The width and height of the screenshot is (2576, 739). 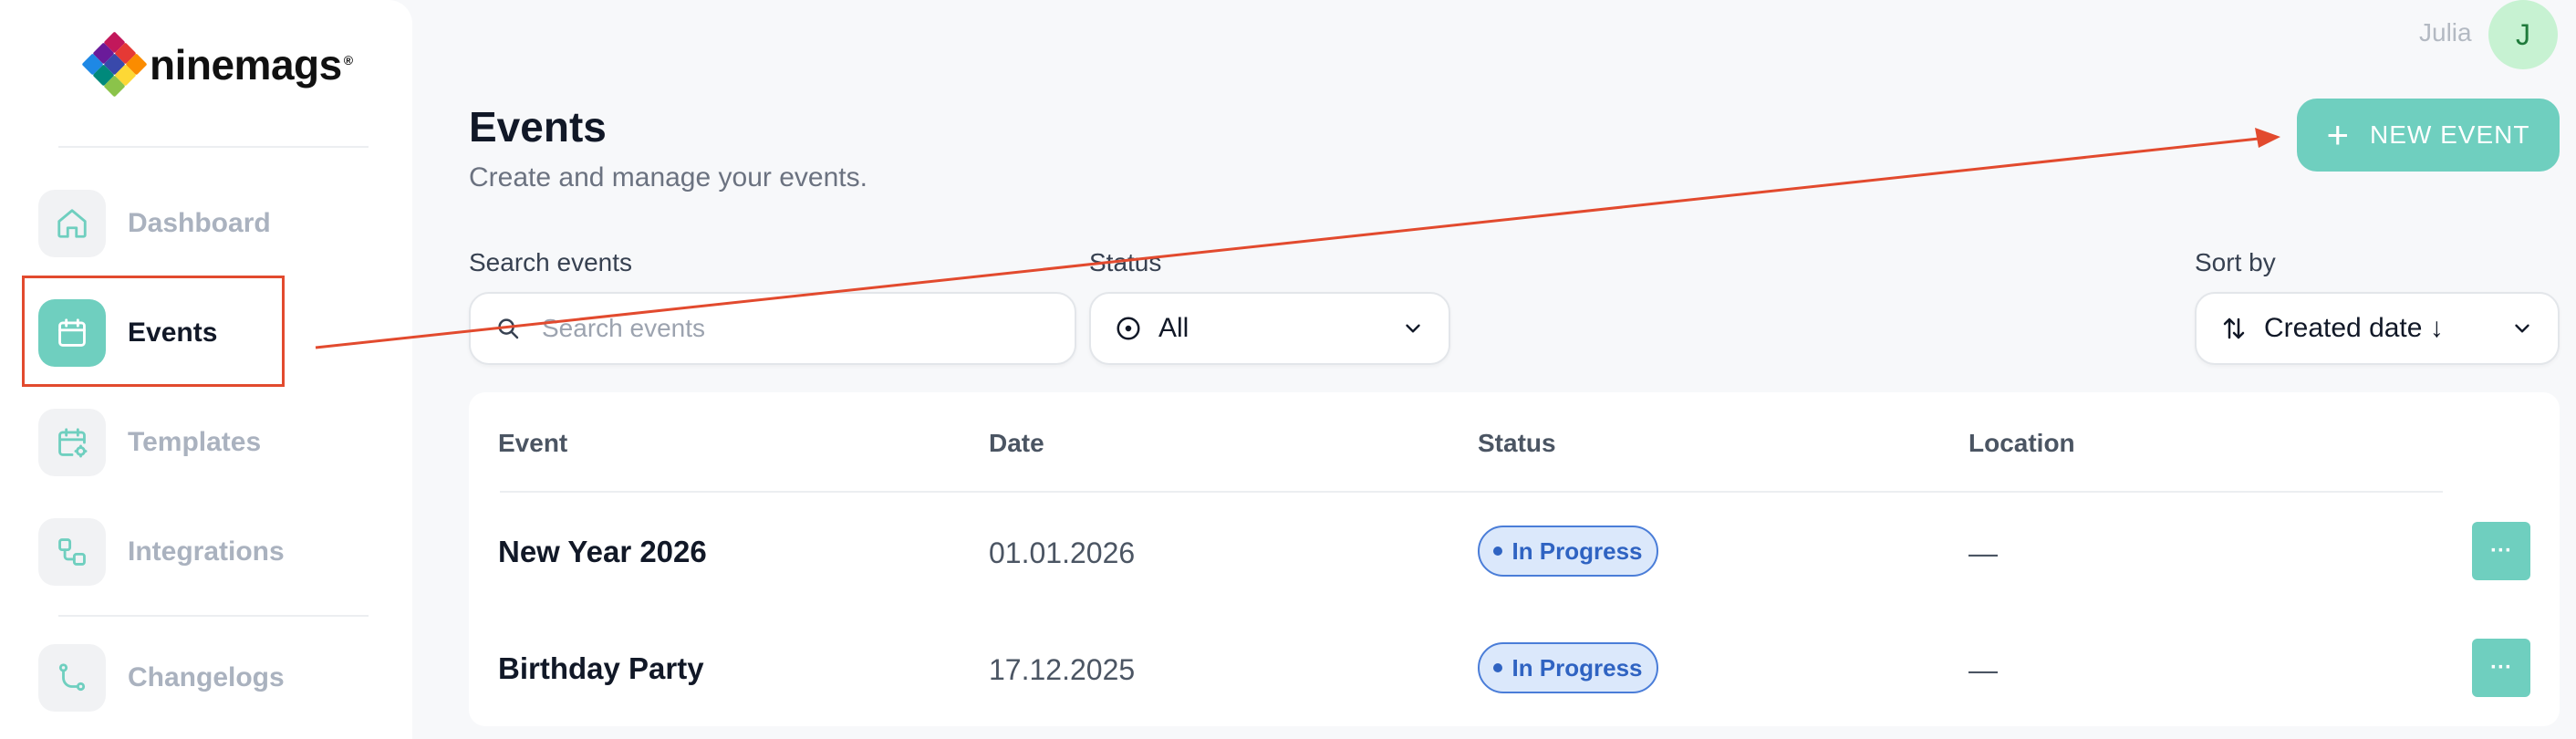 I want to click on workflow-icon, so click(x=72, y=552).